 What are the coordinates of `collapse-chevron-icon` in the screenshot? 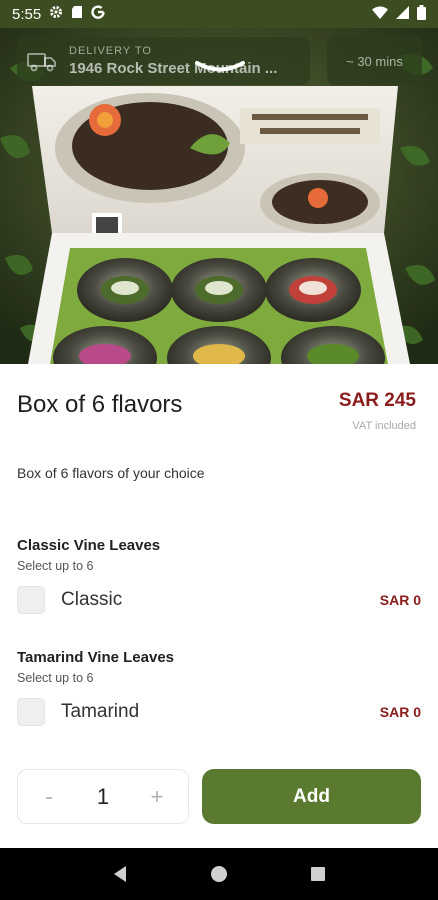 It's located at (220, 67).